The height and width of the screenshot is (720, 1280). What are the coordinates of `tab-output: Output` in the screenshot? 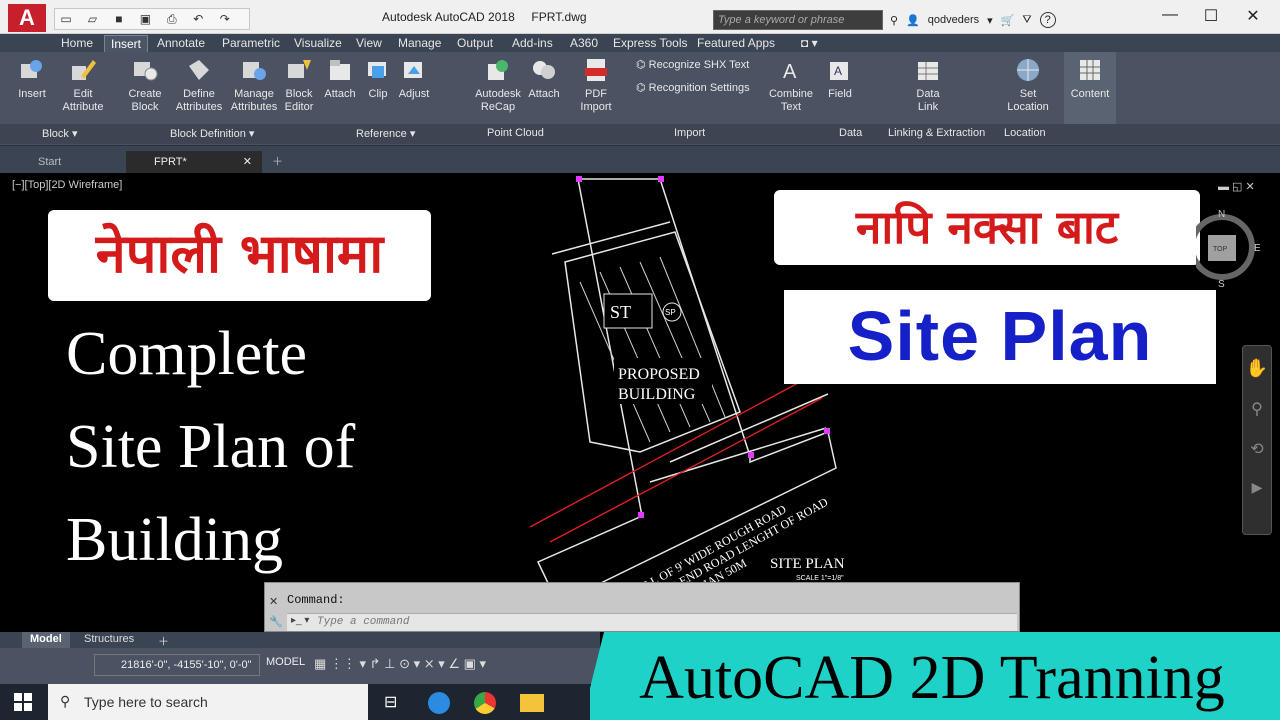 It's located at (475, 43).